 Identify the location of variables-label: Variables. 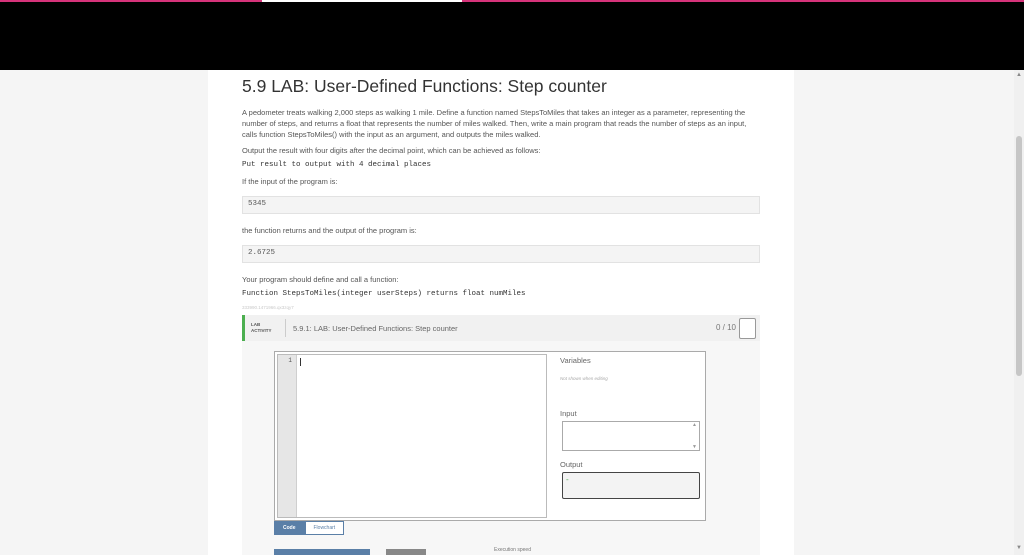
(575, 360).